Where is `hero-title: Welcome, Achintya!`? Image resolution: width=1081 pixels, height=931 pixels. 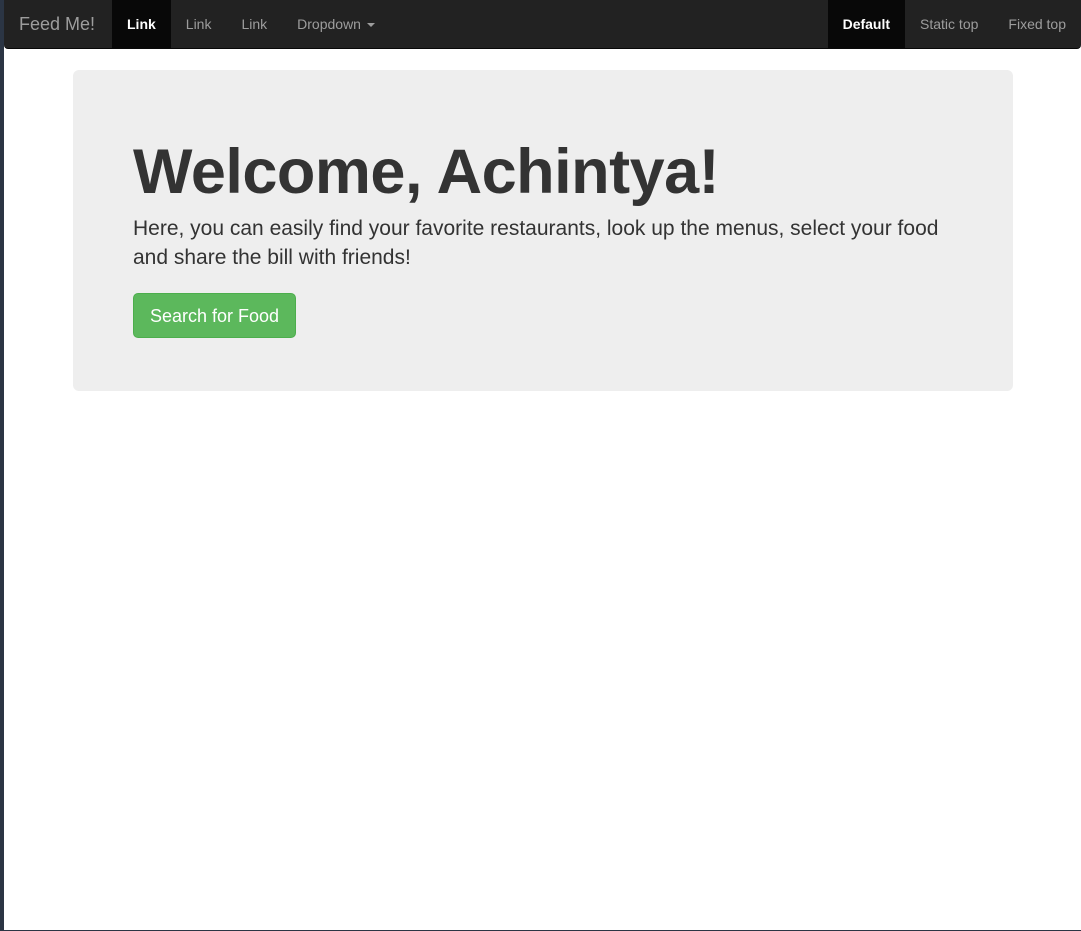 hero-title: Welcome, Achintya! is located at coordinates (426, 172).